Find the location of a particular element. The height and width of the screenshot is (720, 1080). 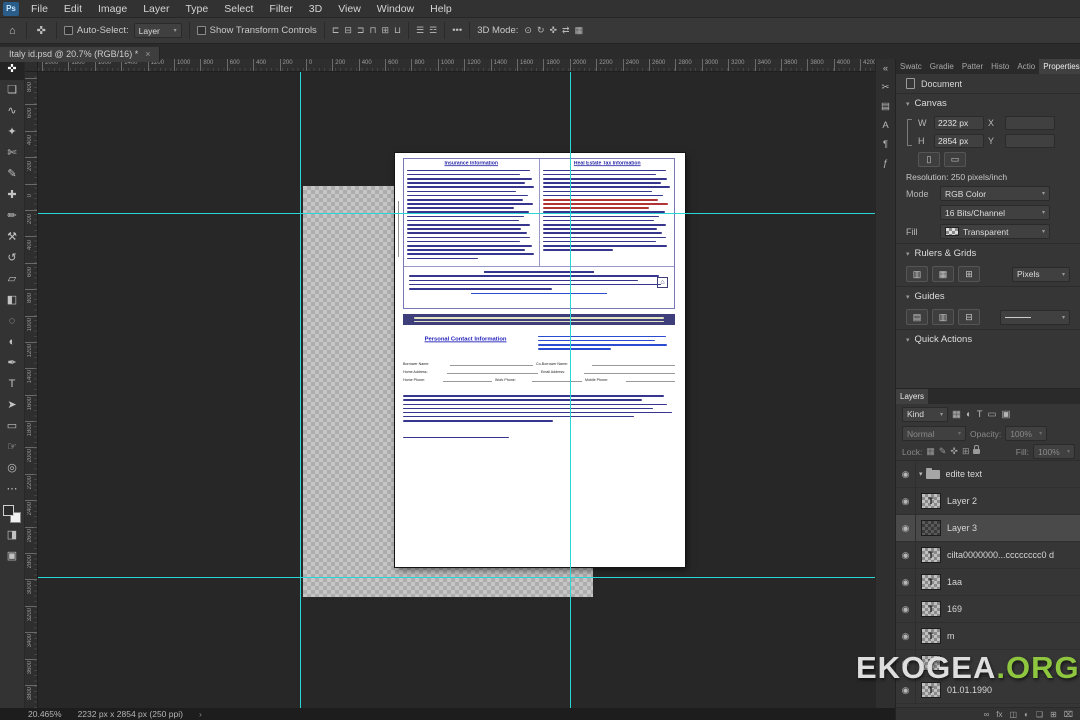

layer-name: 169 is located at coordinates (954, 609).